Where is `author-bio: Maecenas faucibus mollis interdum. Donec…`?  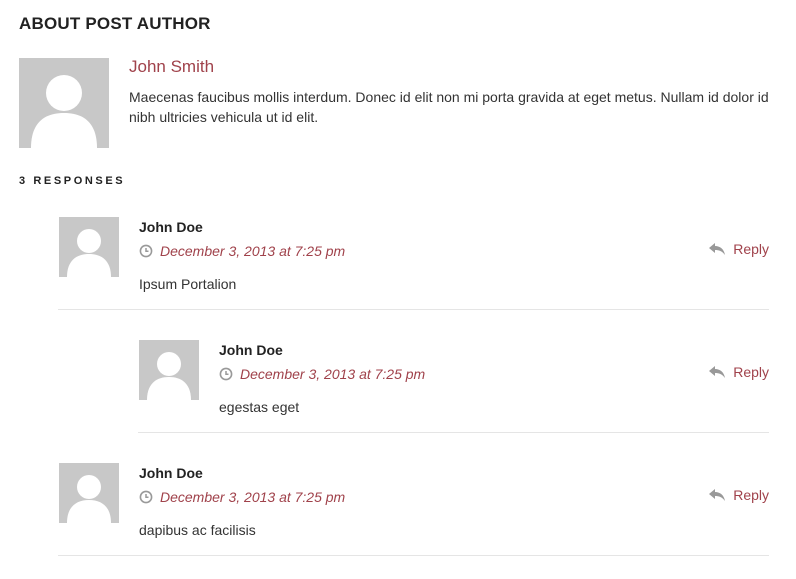
author-bio: Maecenas faucibus mollis interdum. Donec… is located at coordinates (449, 107).